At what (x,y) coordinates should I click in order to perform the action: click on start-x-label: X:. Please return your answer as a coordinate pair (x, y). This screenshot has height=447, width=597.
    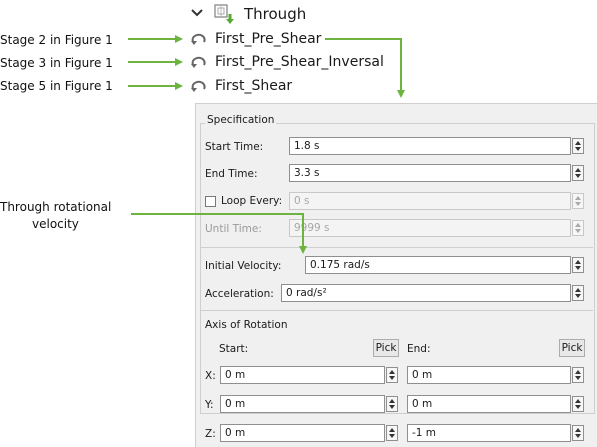
    Looking at the image, I should click on (210, 376).